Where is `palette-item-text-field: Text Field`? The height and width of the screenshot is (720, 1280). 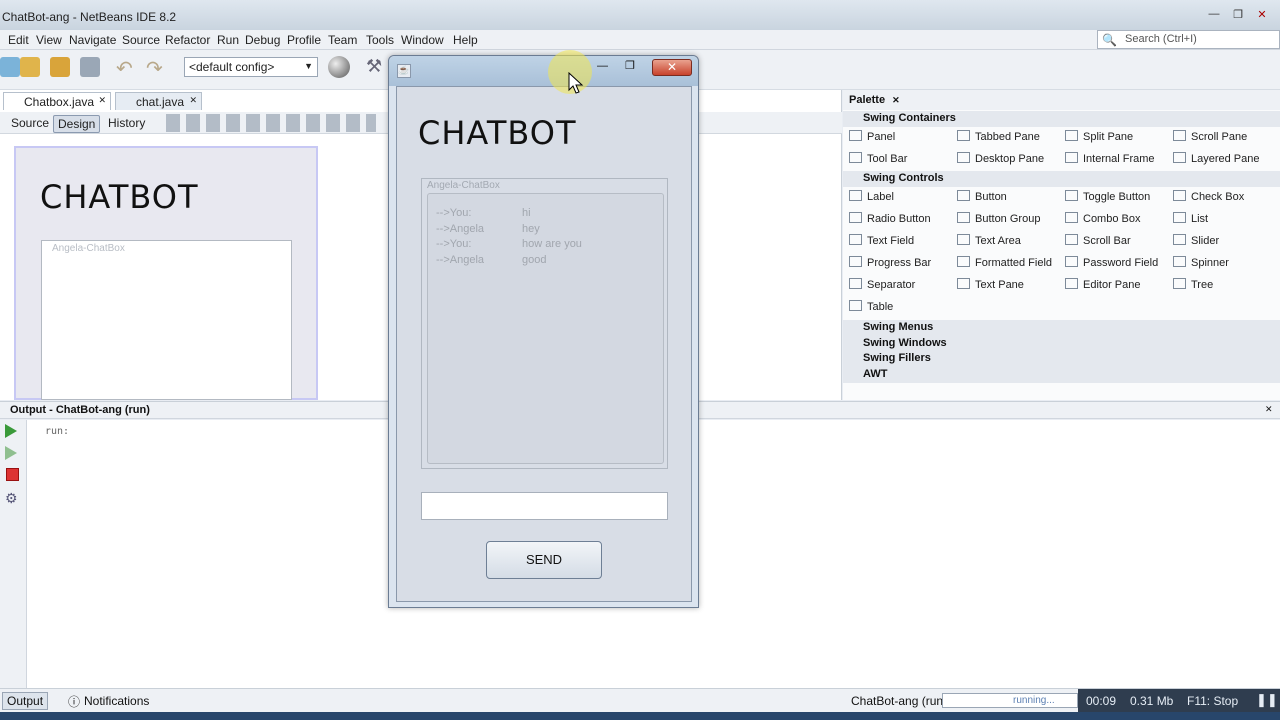
palette-item-text-field: Text Field is located at coordinates (903, 241).